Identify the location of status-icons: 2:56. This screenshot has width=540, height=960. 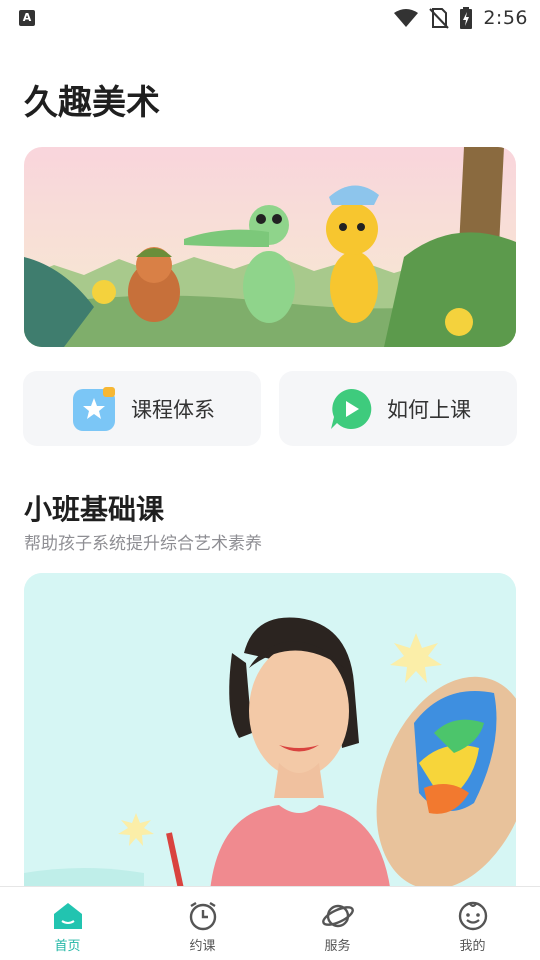
(460, 18).